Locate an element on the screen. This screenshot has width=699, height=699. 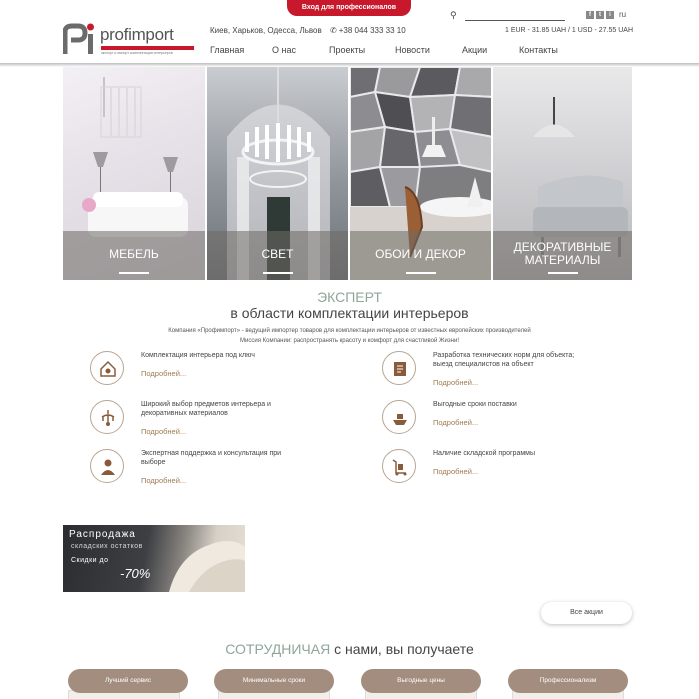
search: ⚲ is located at coordinates (508, 16).